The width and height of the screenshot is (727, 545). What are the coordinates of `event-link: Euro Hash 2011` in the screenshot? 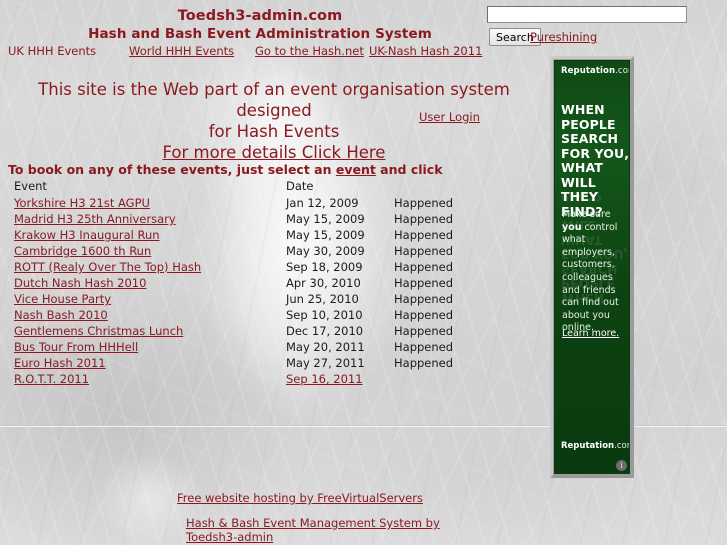 It's located at (60, 363).